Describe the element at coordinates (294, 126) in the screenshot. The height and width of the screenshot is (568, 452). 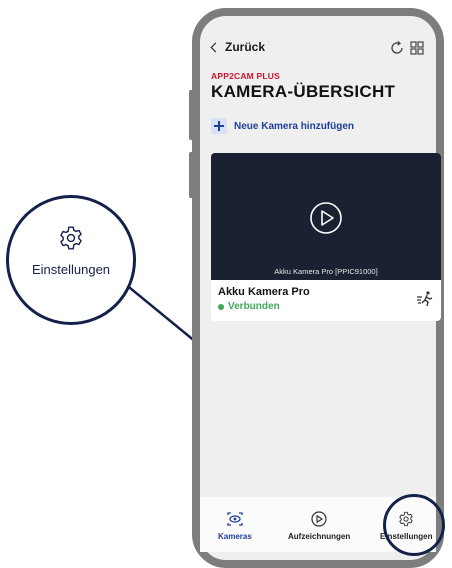
I see `add-camera-label: Neue Kamera hinzufügen` at that location.